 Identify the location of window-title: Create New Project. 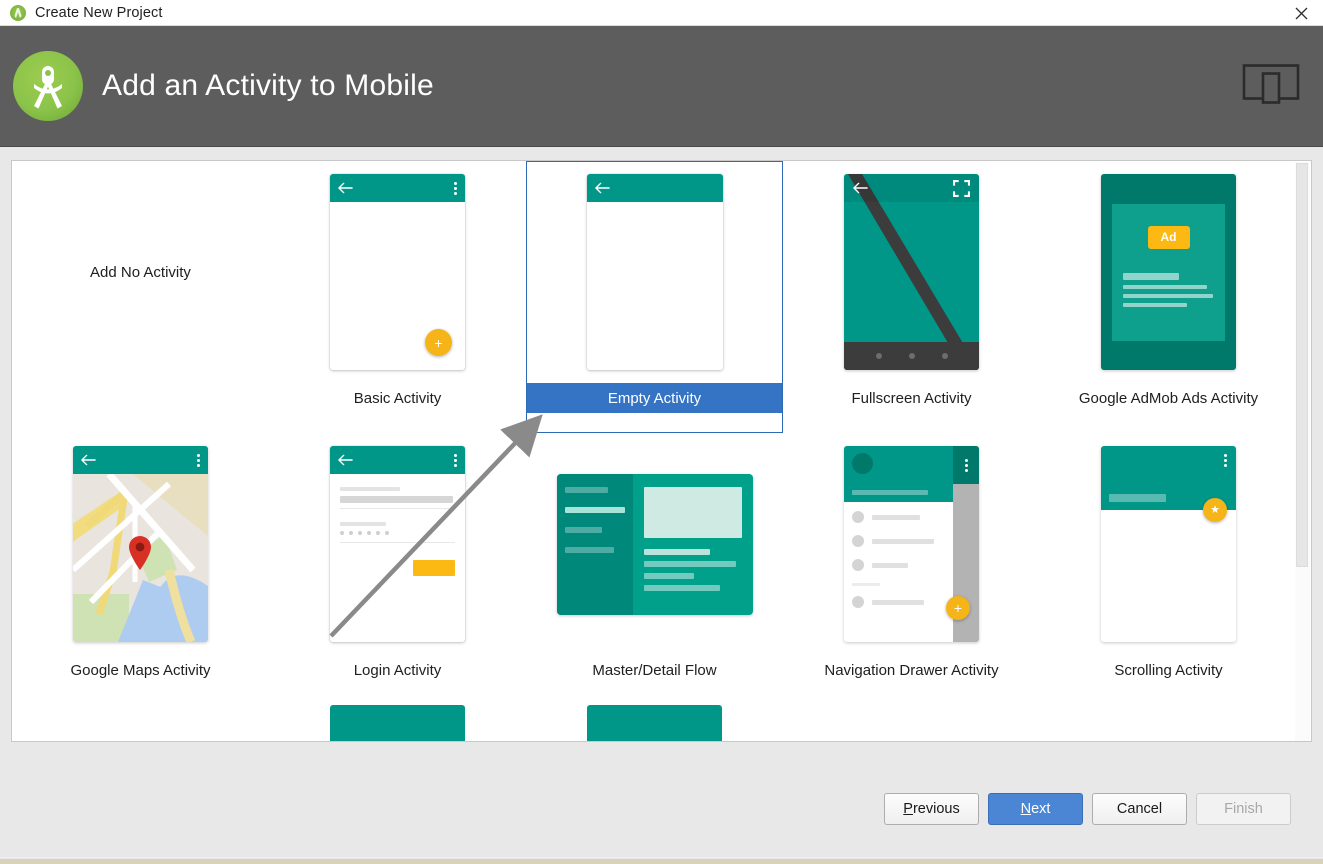
(99, 12).